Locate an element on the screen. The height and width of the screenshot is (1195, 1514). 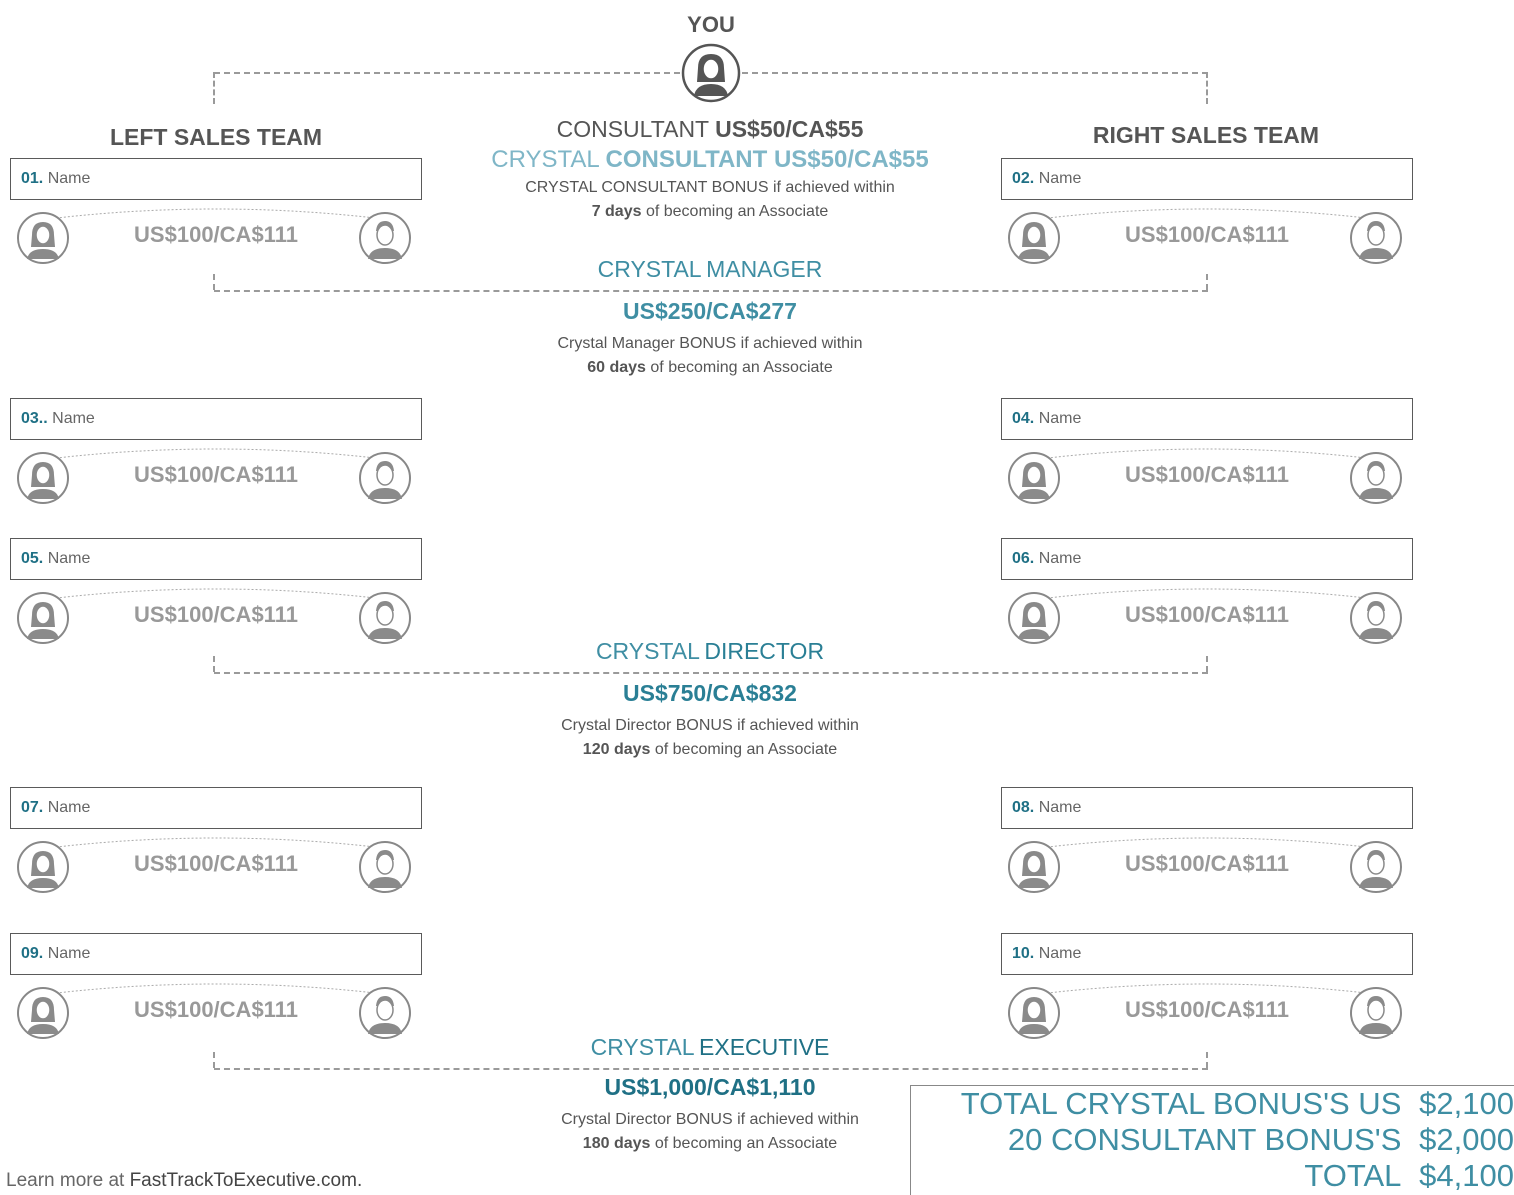
member-name-field: 03.. Name is located at coordinates (216, 419).